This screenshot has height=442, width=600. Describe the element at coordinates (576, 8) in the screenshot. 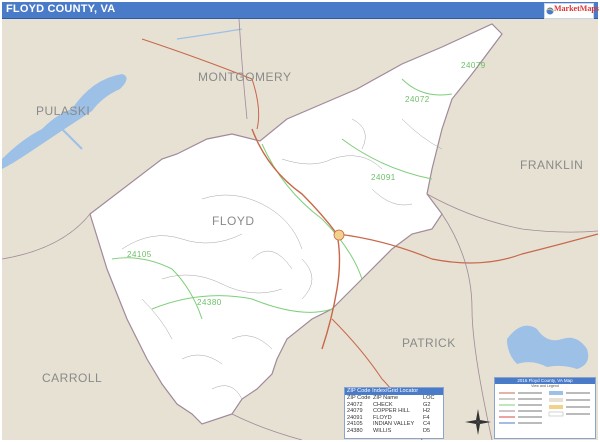

I see `logo-wordmark: MarketMaps` at that location.